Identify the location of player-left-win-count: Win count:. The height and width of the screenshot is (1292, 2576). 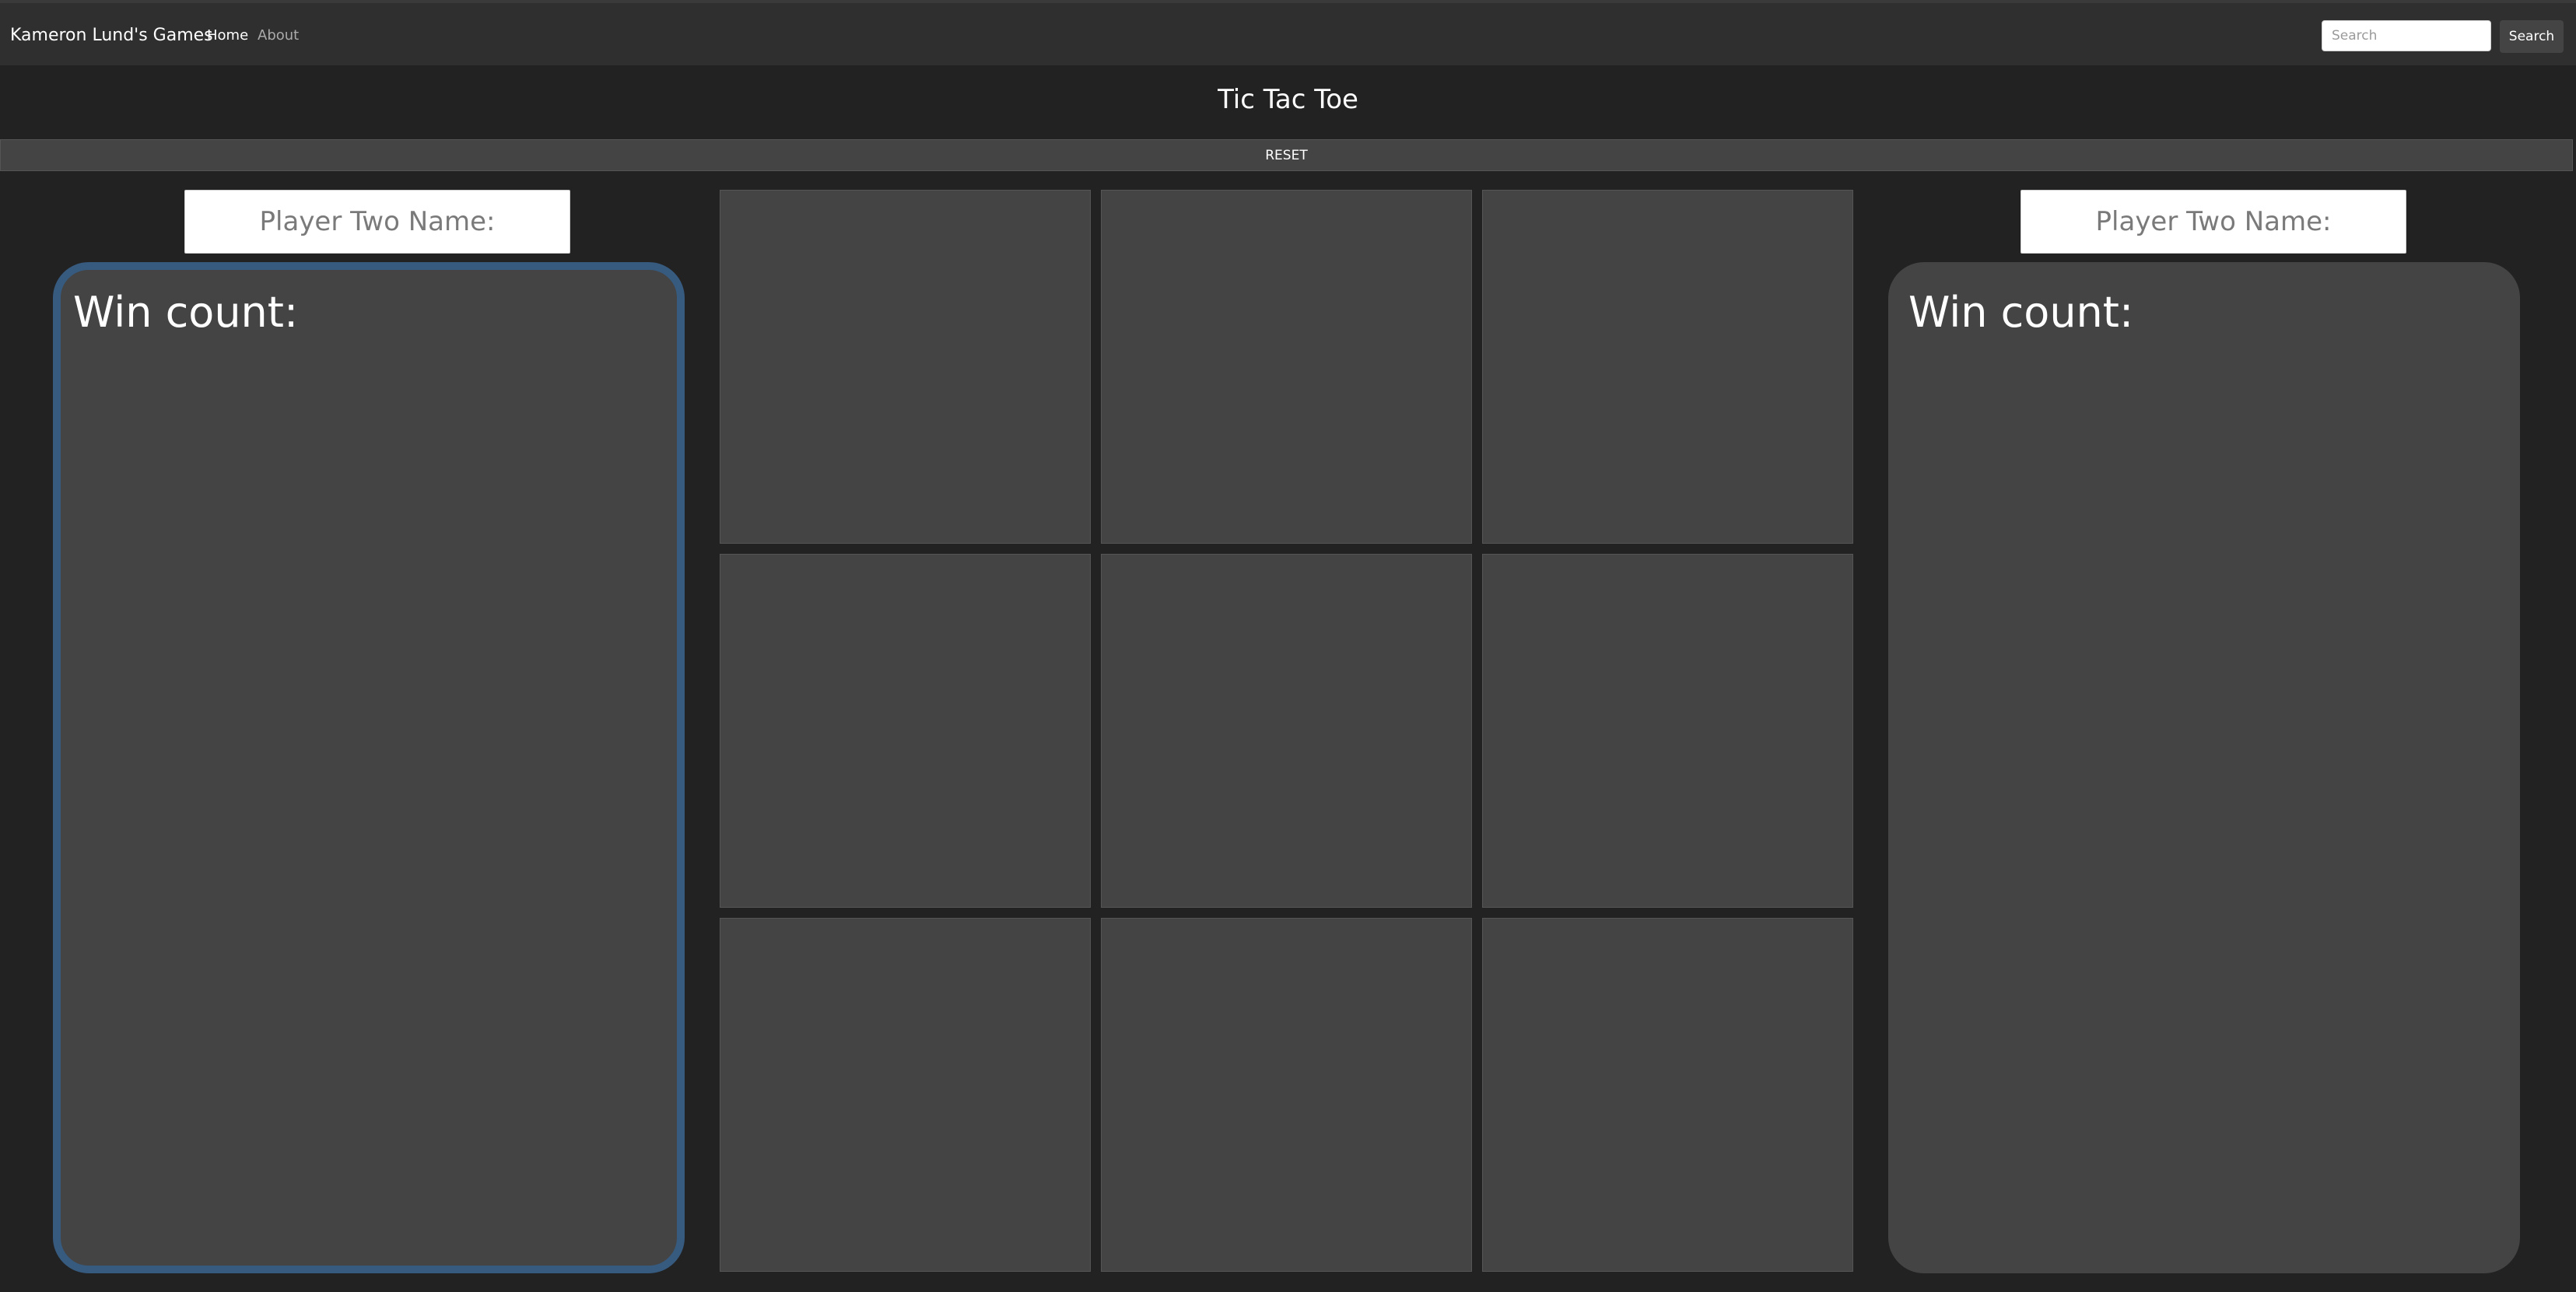
(186, 312).